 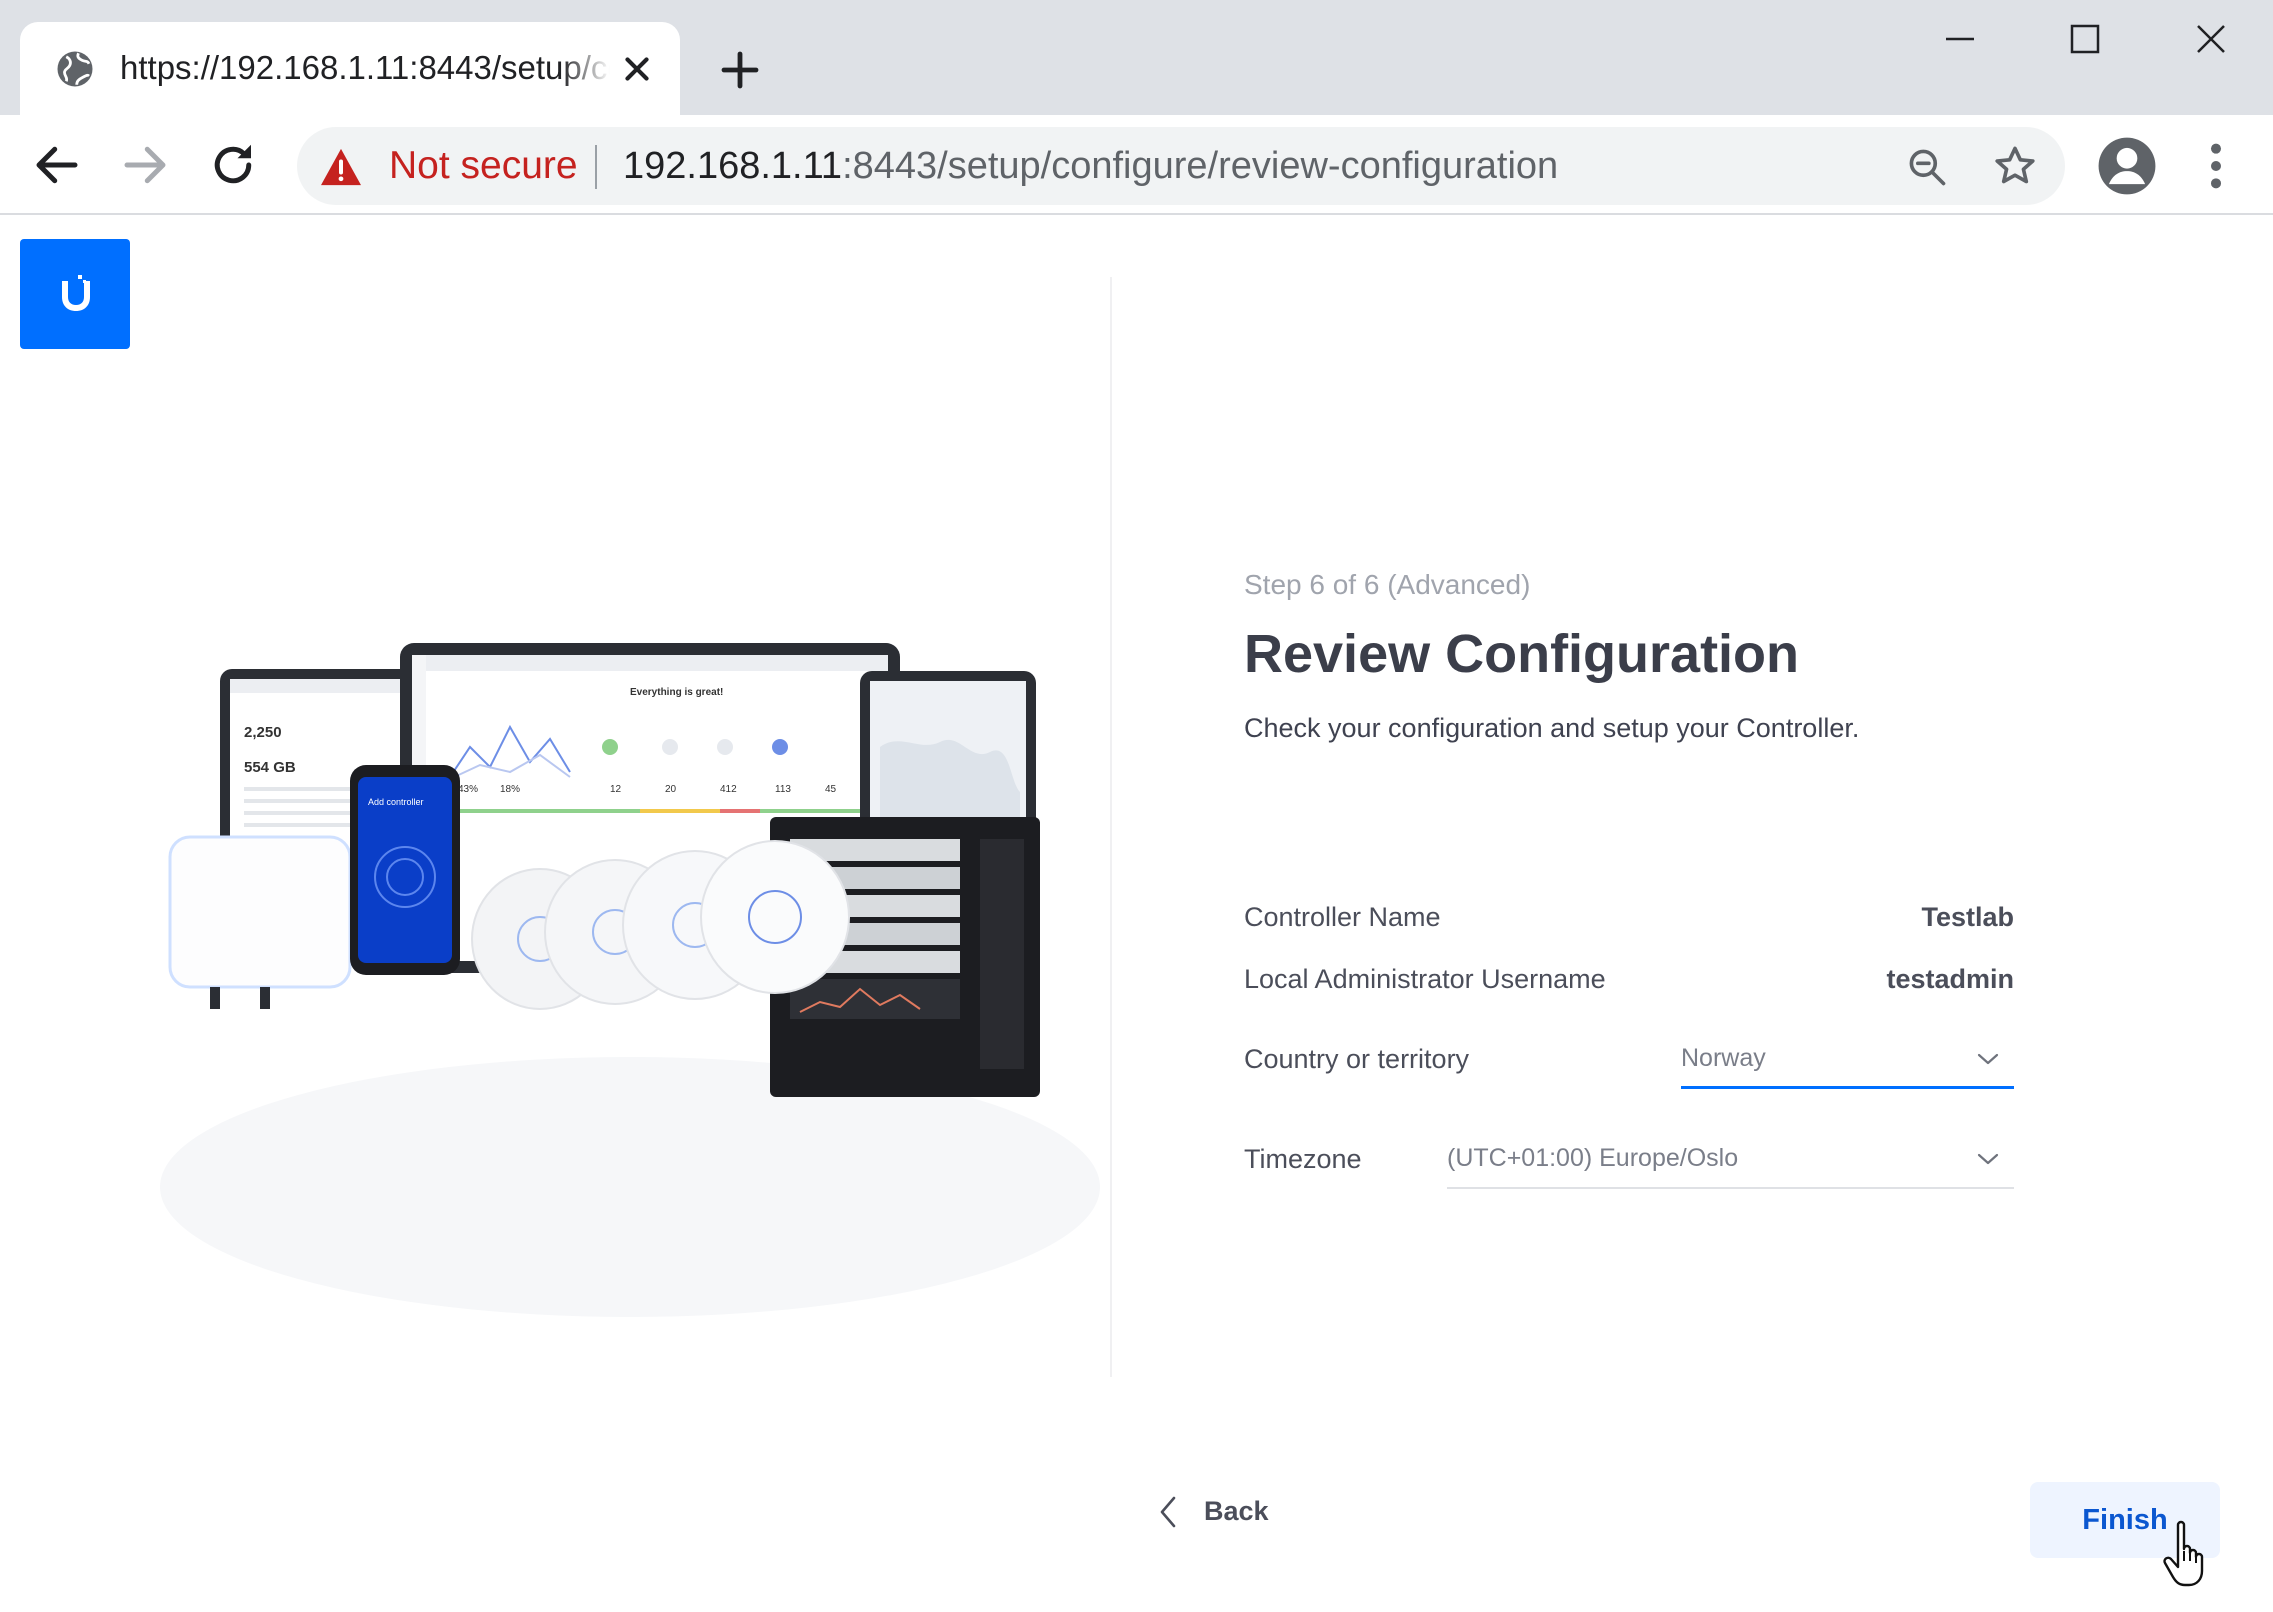 I want to click on hero-status: Everything is great!, so click(x=676, y=692).